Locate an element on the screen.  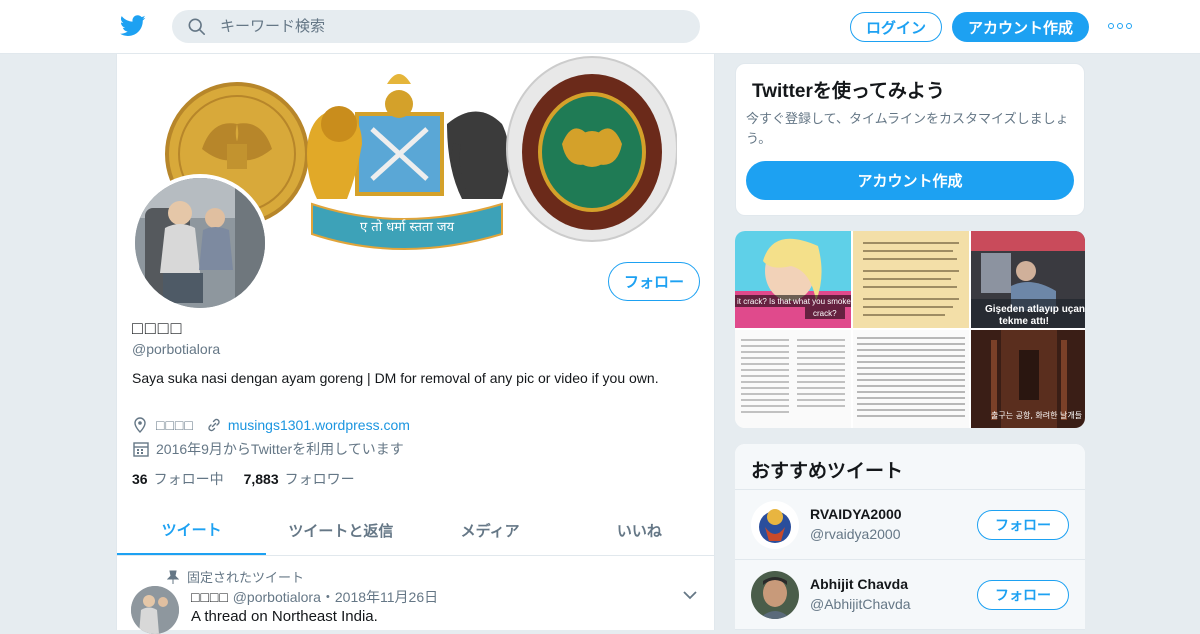
profile-website-link: musings1301.wordpress.com is located at coordinates (319, 425).